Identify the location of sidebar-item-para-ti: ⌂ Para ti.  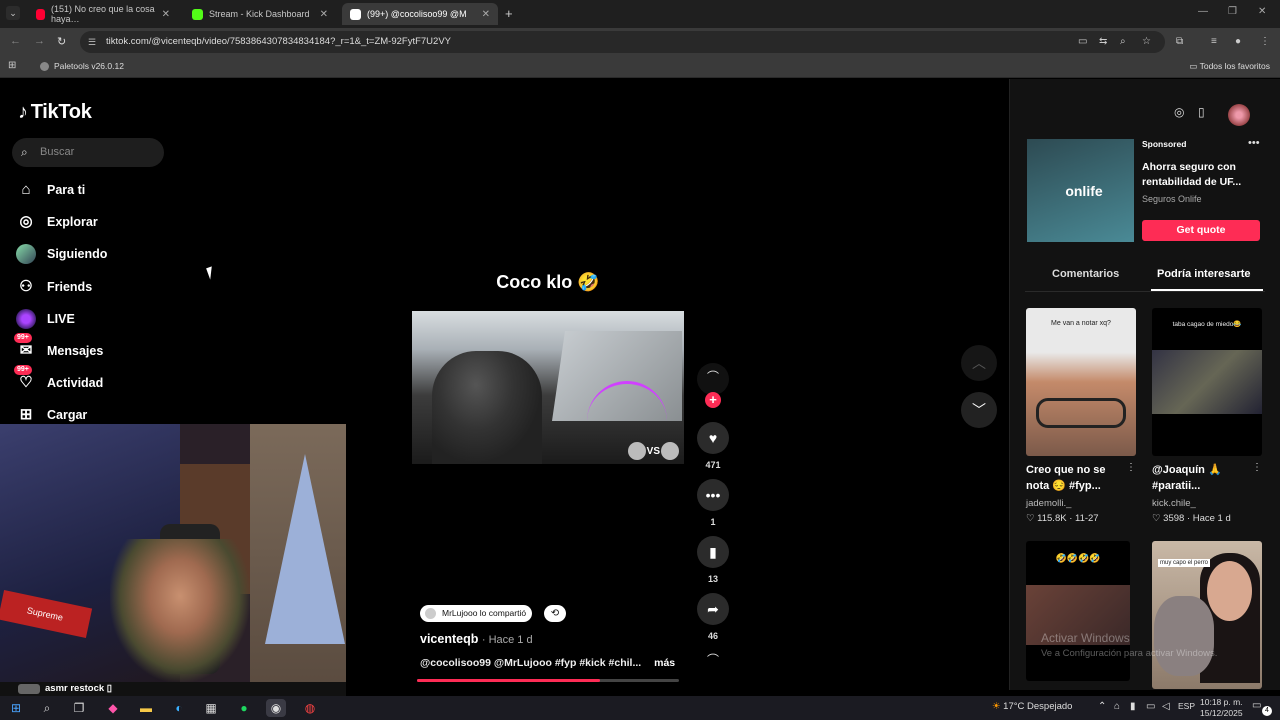
(50, 190).